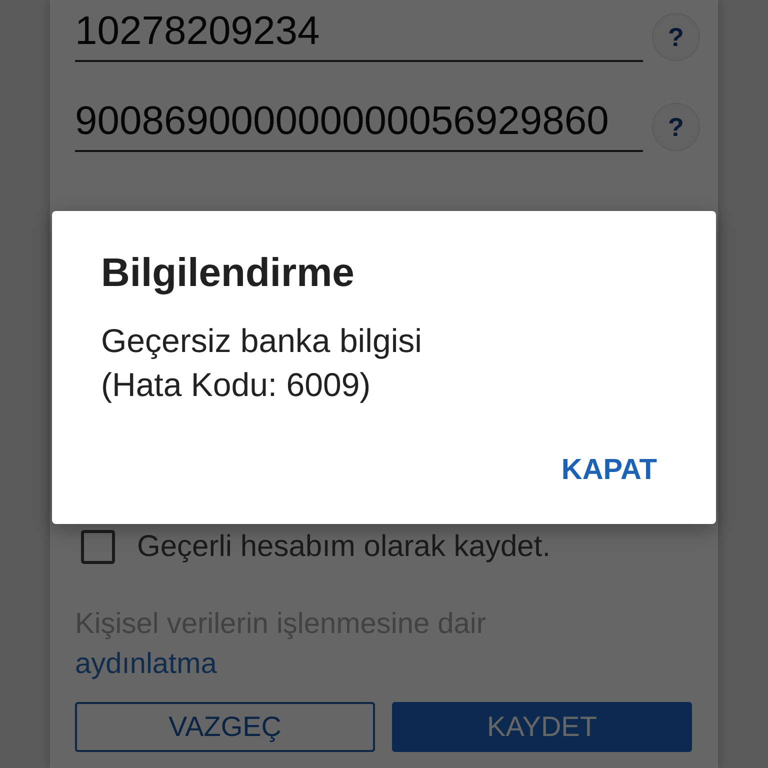  I want to click on cancel-button: VAZGEÇ, so click(225, 727).